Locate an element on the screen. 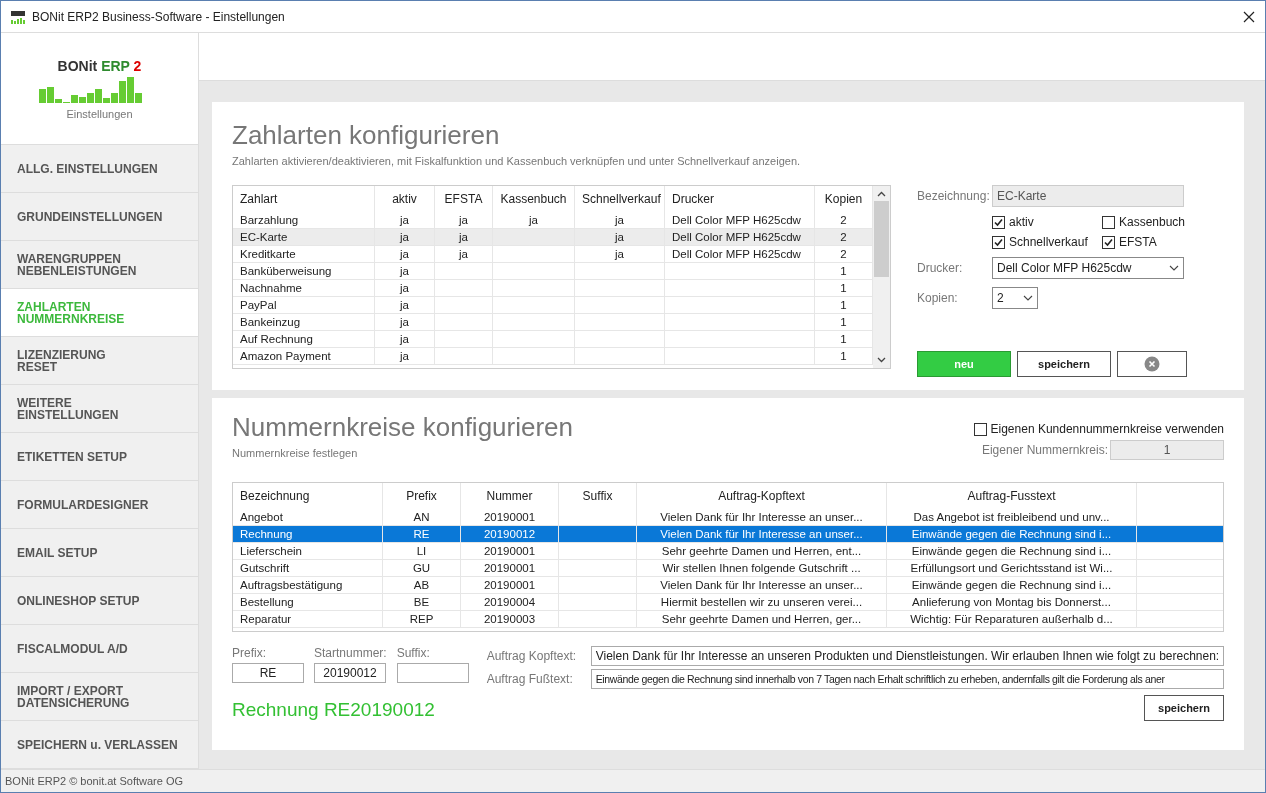 The image size is (1266, 793). header-text-field: Vielen Dank für Ihr Interesse an unseren Produkten und Dienstleistungen. Wir erlauben Ihnen wie folgt zu berechnen: is located at coordinates (907, 656).